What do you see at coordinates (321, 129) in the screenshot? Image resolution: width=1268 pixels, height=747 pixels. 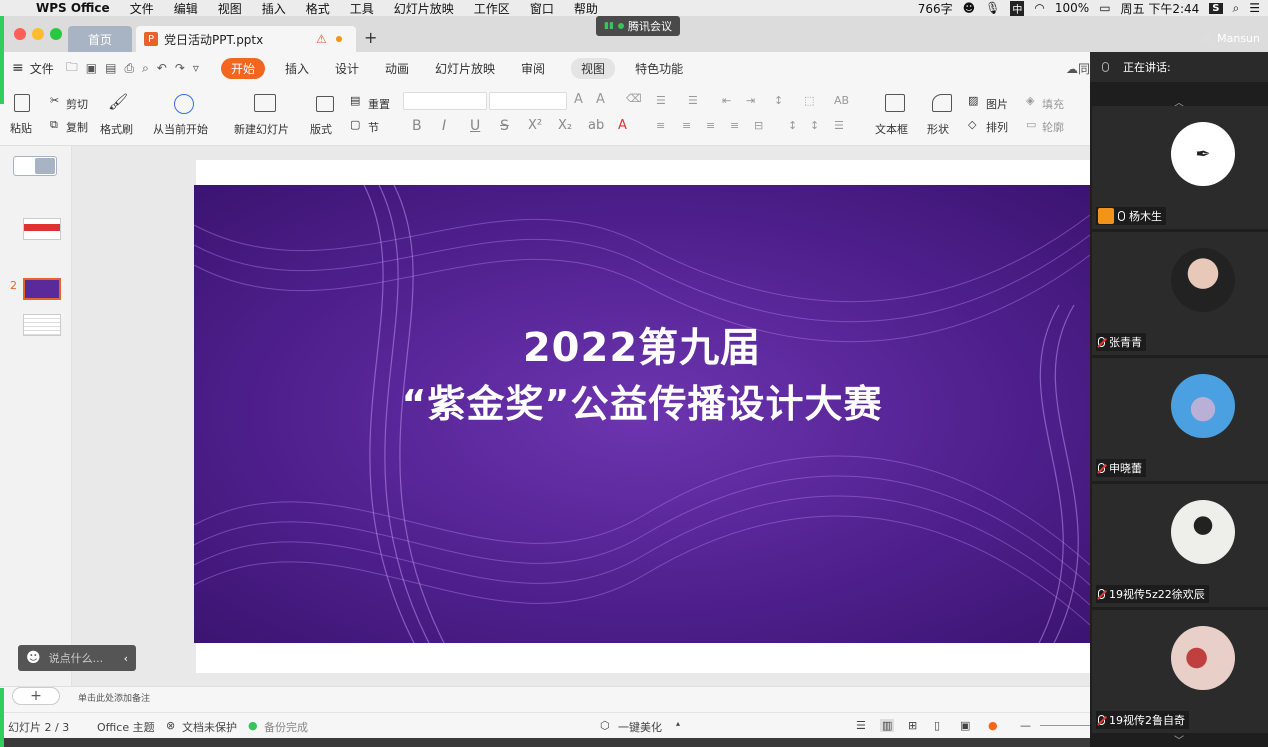 I see `layout-button: 版式` at bounding box center [321, 129].